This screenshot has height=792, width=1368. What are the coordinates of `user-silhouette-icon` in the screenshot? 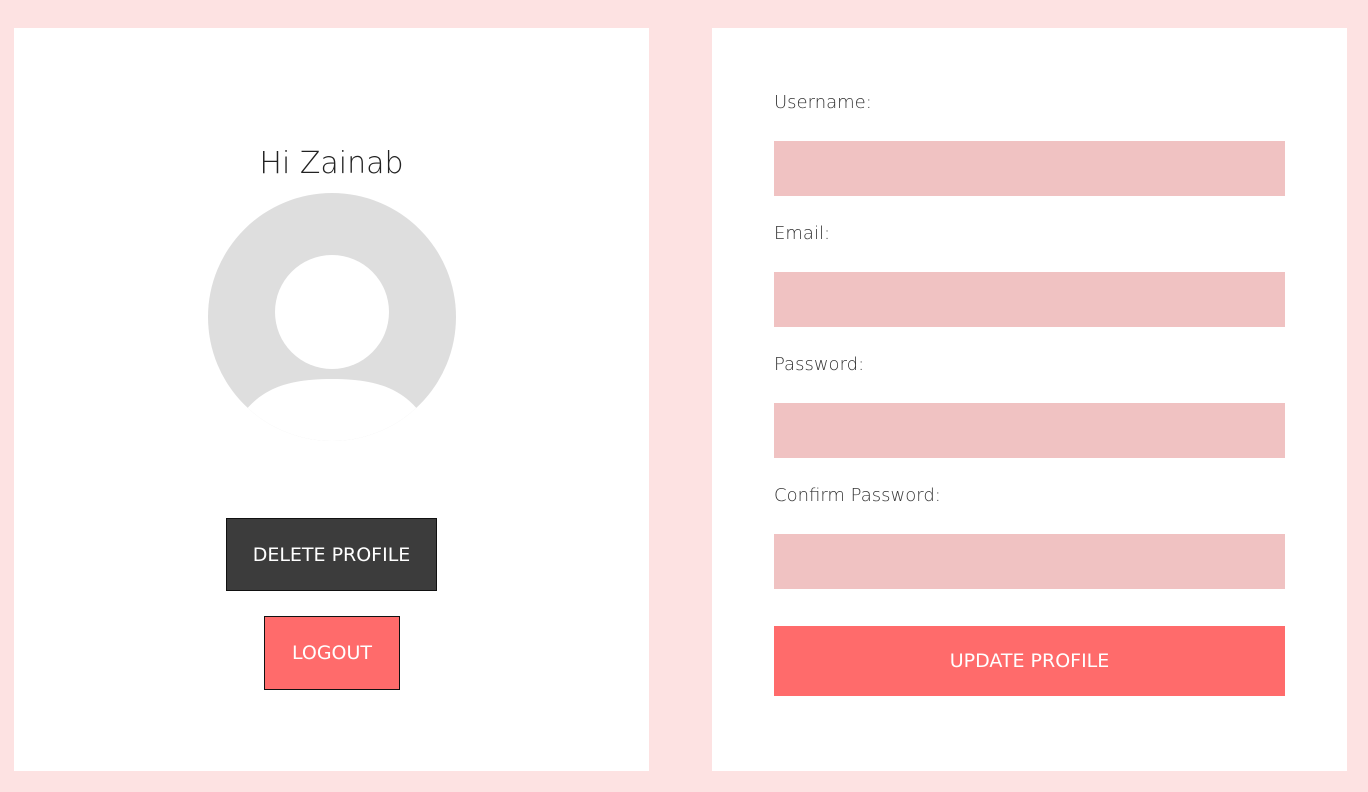 It's located at (332, 317).